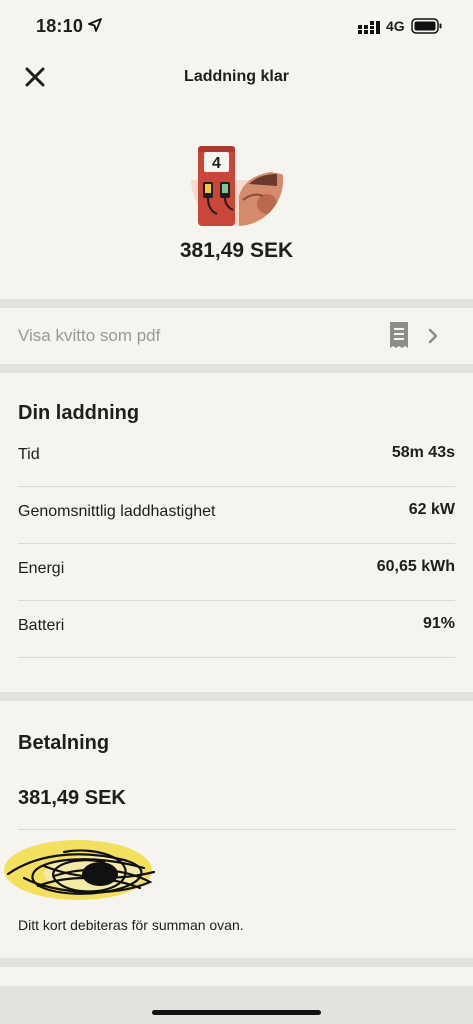 Image resolution: width=473 pixels, height=1024 pixels. What do you see at coordinates (117, 511) in the screenshot?
I see `detail-label: Genomsnittlig laddhastighet` at bounding box center [117, 511].